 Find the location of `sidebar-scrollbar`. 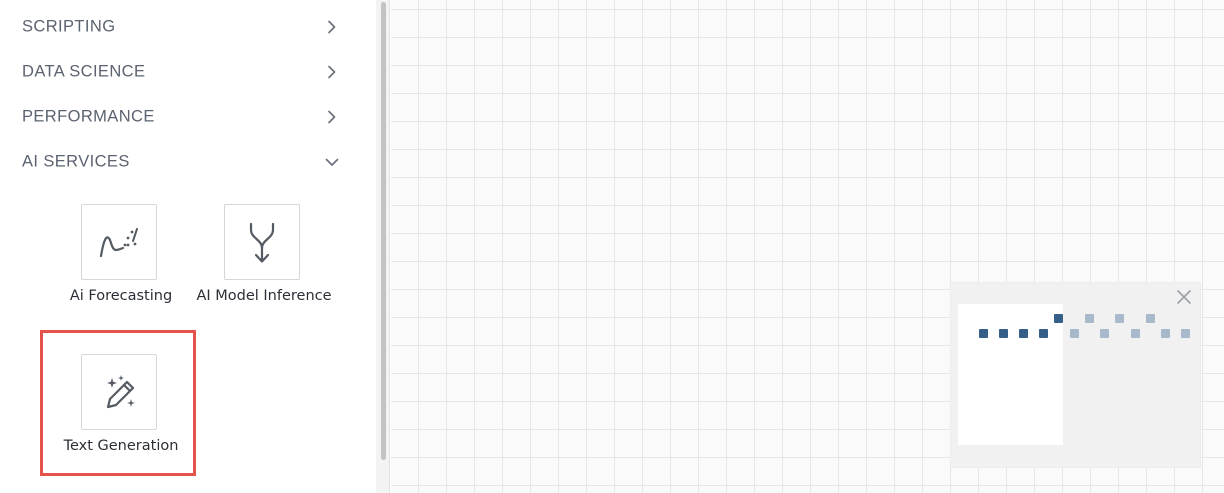

sidebar-scrollbar is located at coordinates (383, 246).